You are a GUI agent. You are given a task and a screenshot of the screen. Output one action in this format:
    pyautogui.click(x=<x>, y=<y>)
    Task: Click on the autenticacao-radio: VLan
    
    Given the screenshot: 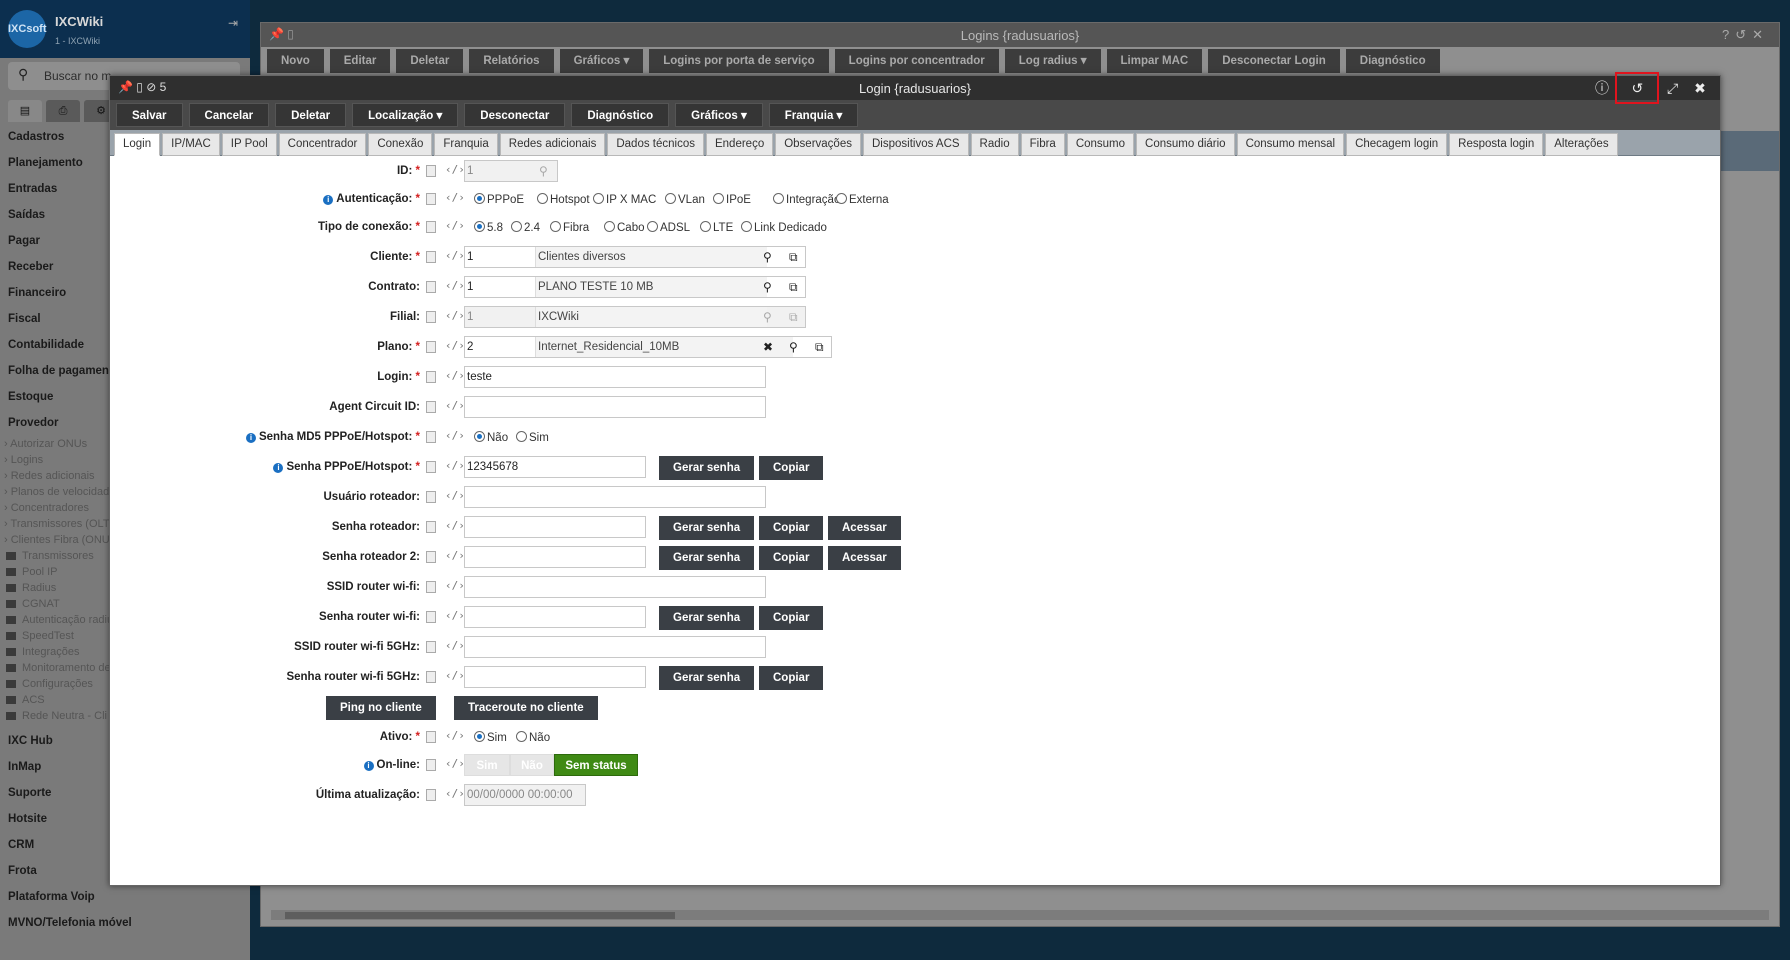 What is the action you would take?
    pyautogui.click(x=685, y=199)
    